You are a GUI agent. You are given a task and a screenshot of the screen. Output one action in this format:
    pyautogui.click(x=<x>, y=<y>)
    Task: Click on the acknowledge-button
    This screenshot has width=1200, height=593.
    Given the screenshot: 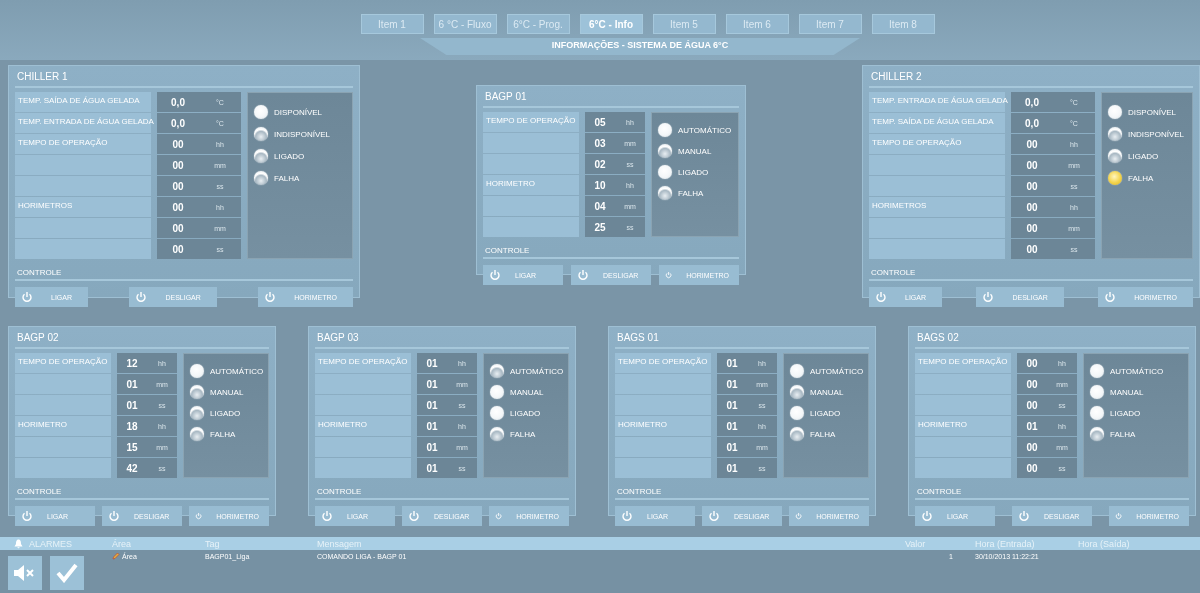 What is the action you would take?
    pyautogui.click(x=67, y=573)
    